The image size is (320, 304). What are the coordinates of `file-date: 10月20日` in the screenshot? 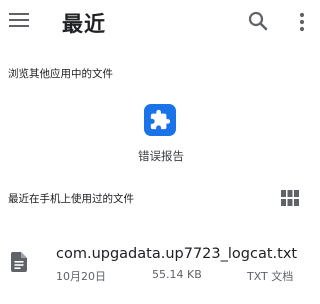 It's located at (81, 276).